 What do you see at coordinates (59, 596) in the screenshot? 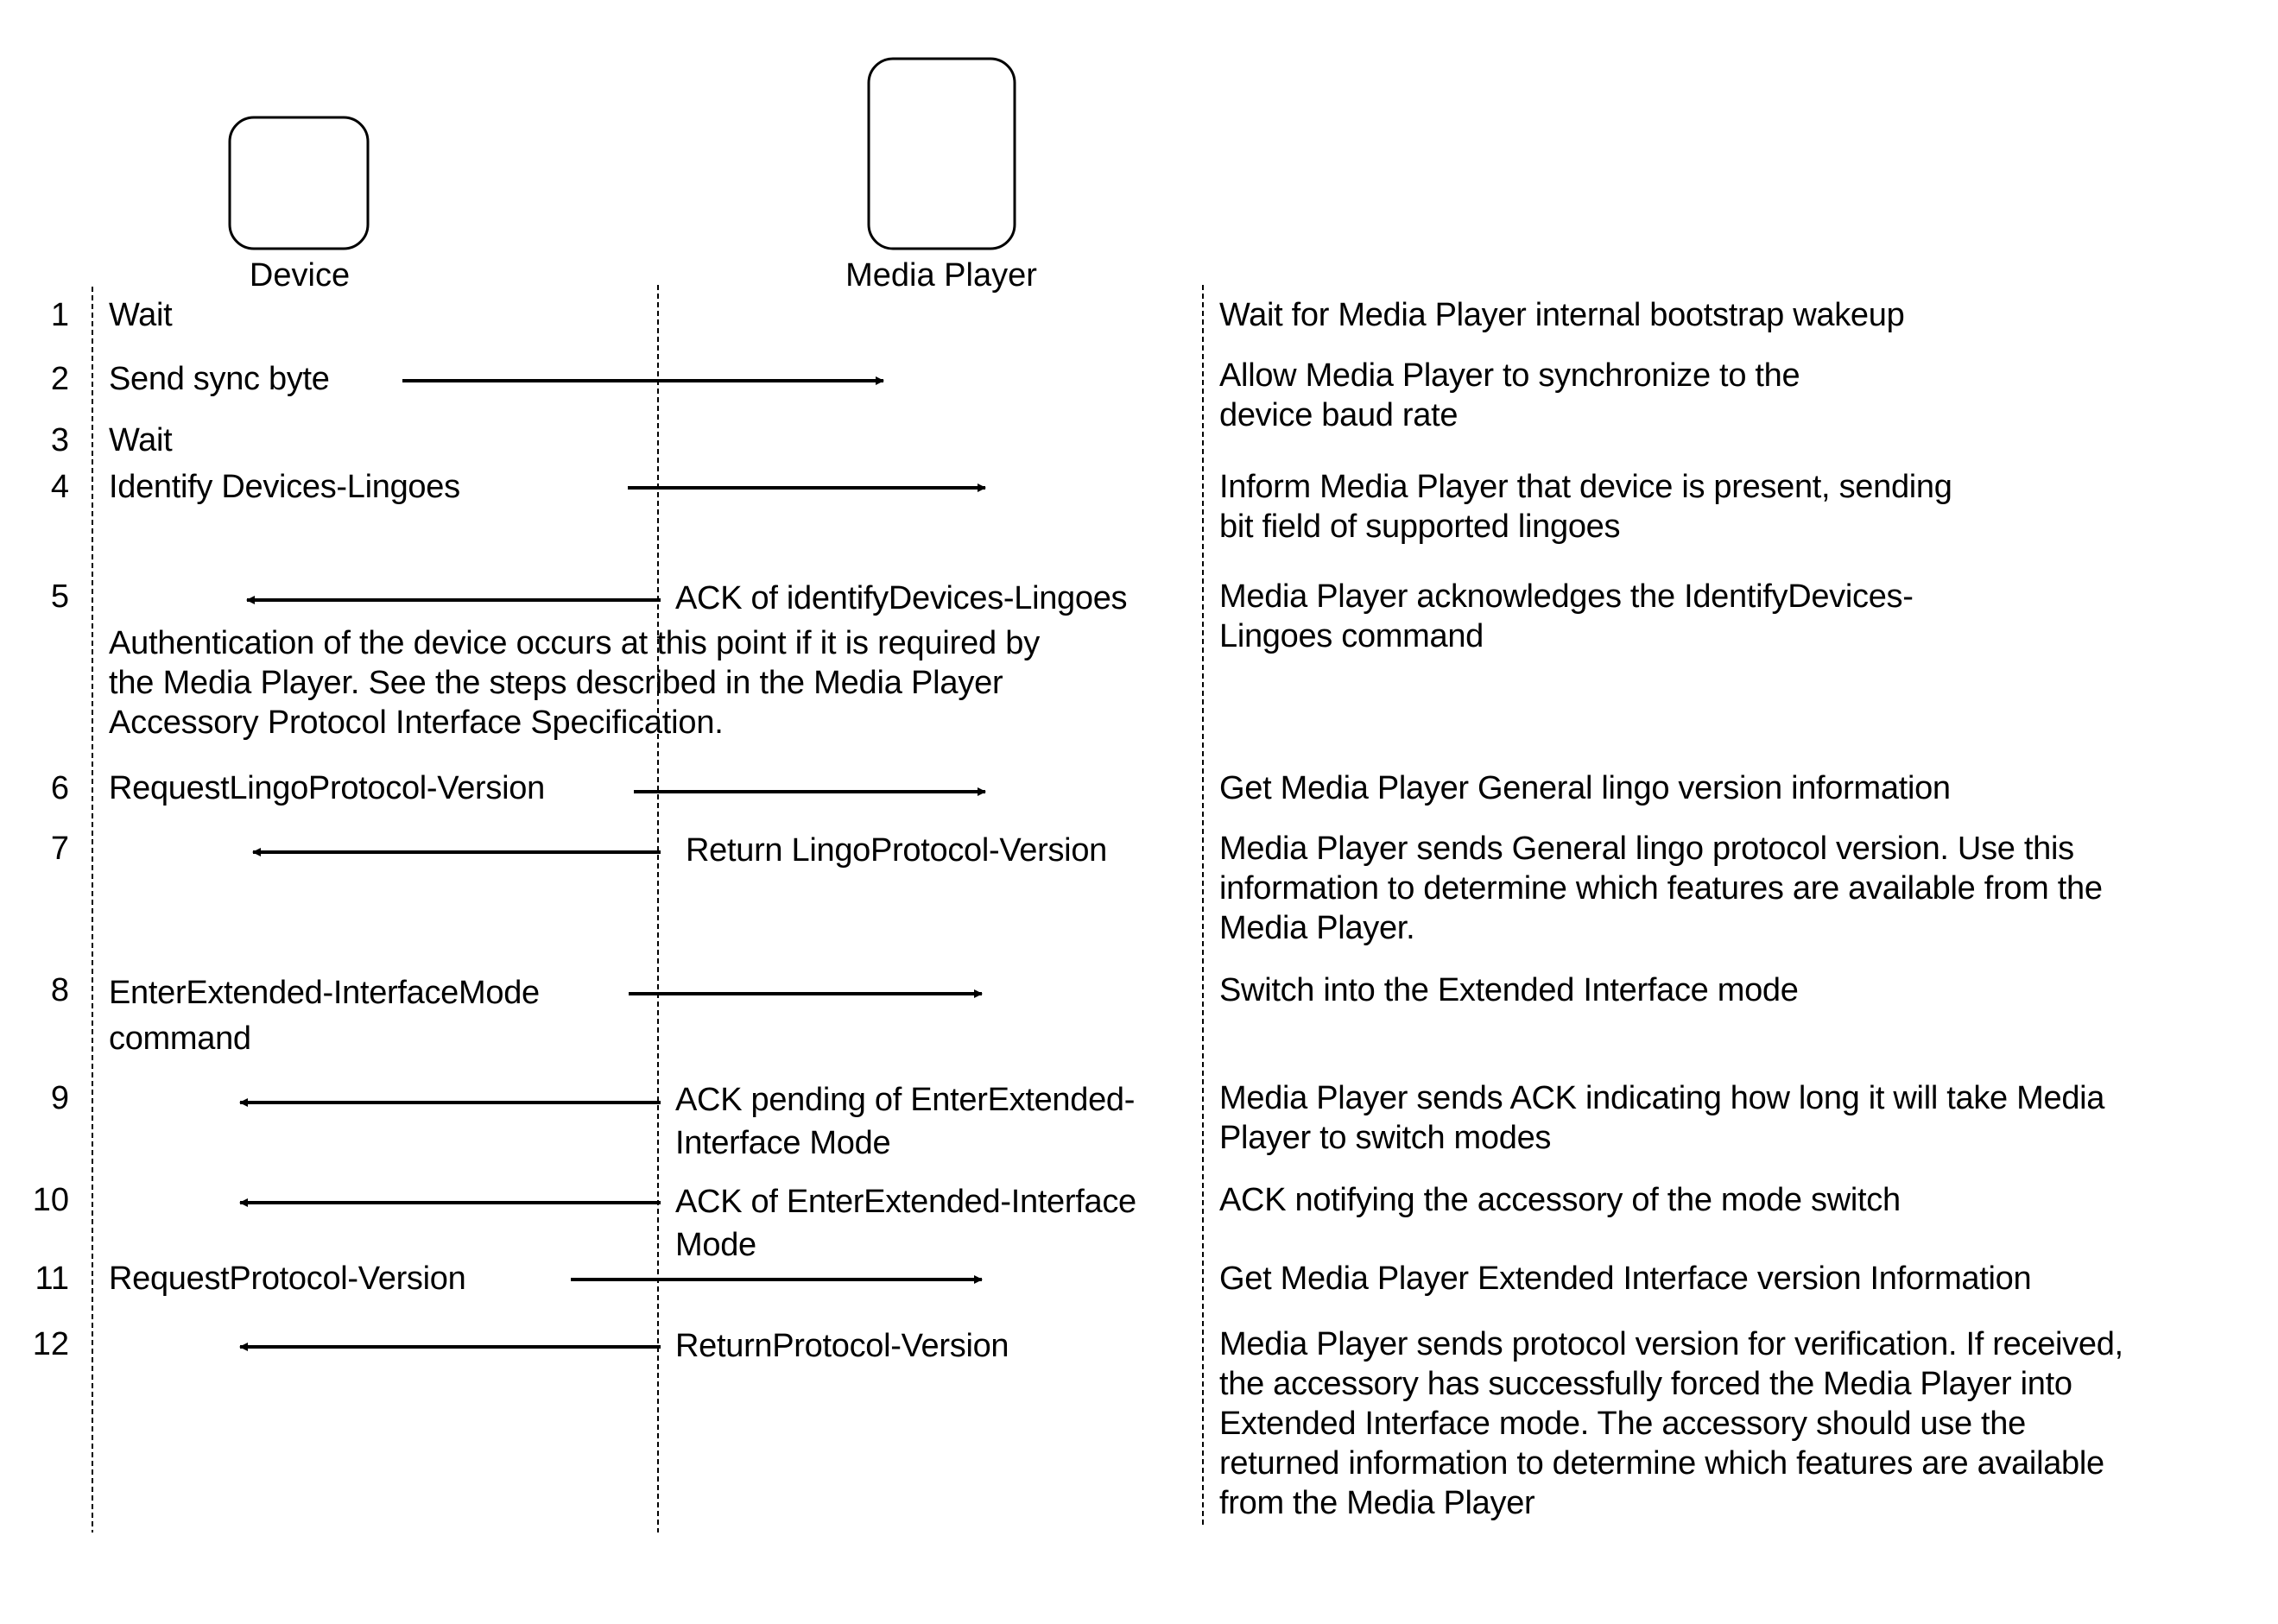
I see `step-number: 5` at bounding box center [59, 596].